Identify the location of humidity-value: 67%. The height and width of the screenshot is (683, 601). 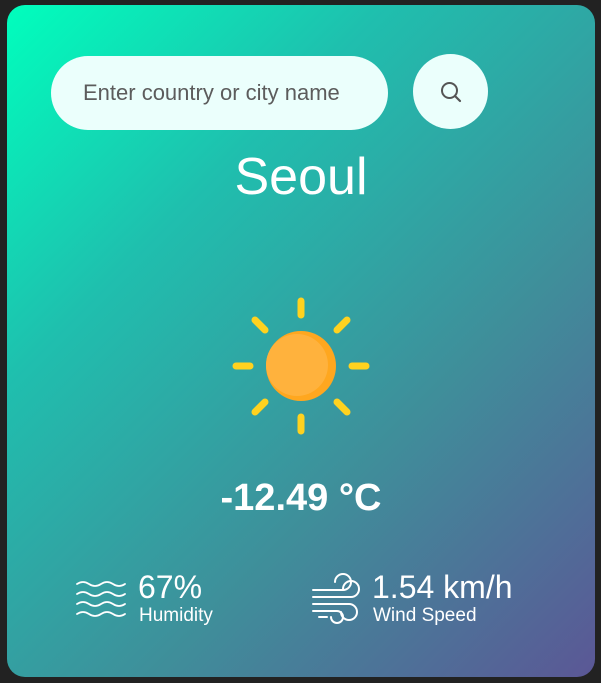
(170, 587).